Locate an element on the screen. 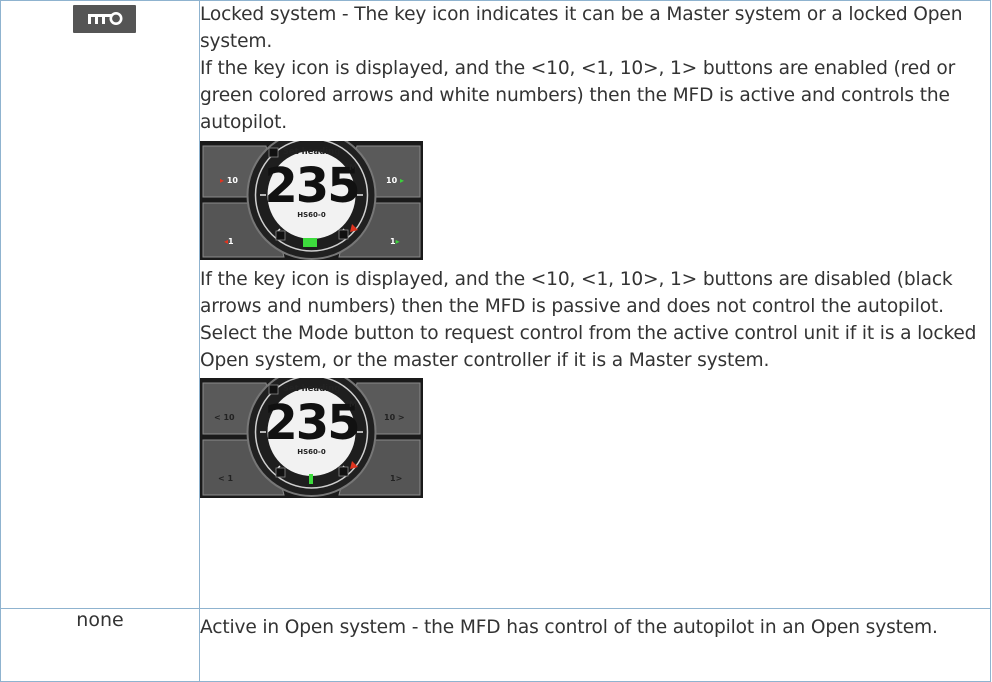  icon-cell: none is located at coordinates (100, 645).